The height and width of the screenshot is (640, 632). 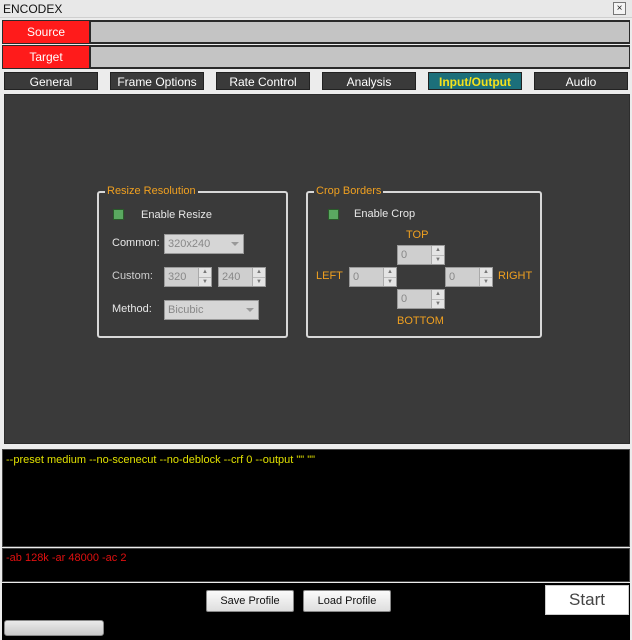 I want to click on title-bar: ENCODEX ×, so click(x=316, y=9).